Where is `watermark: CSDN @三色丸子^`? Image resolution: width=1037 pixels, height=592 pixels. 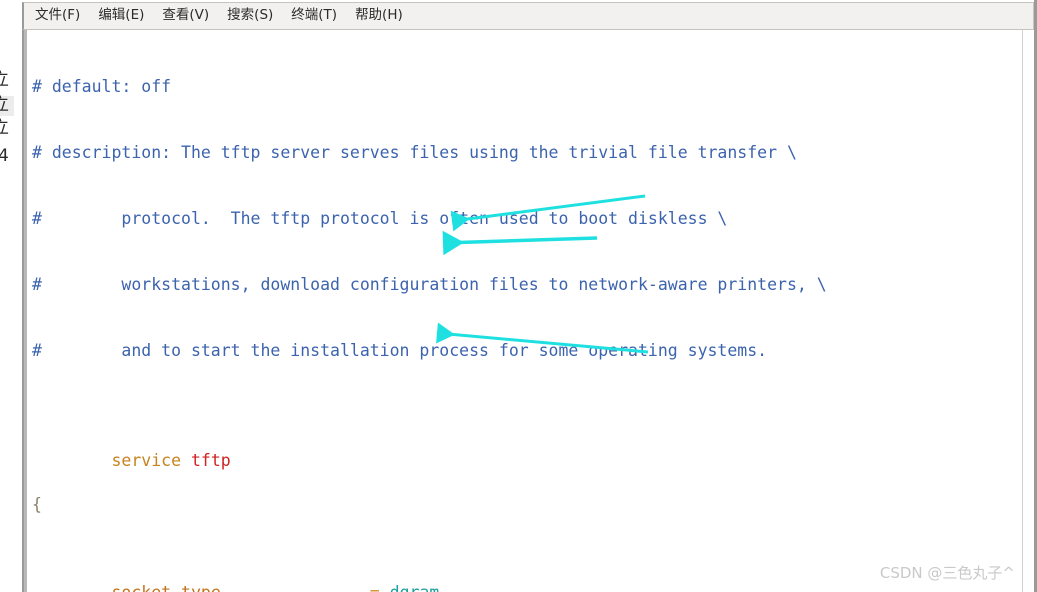 watermark: CSDN @三色丸子^ is located at coordinates (947, 573).